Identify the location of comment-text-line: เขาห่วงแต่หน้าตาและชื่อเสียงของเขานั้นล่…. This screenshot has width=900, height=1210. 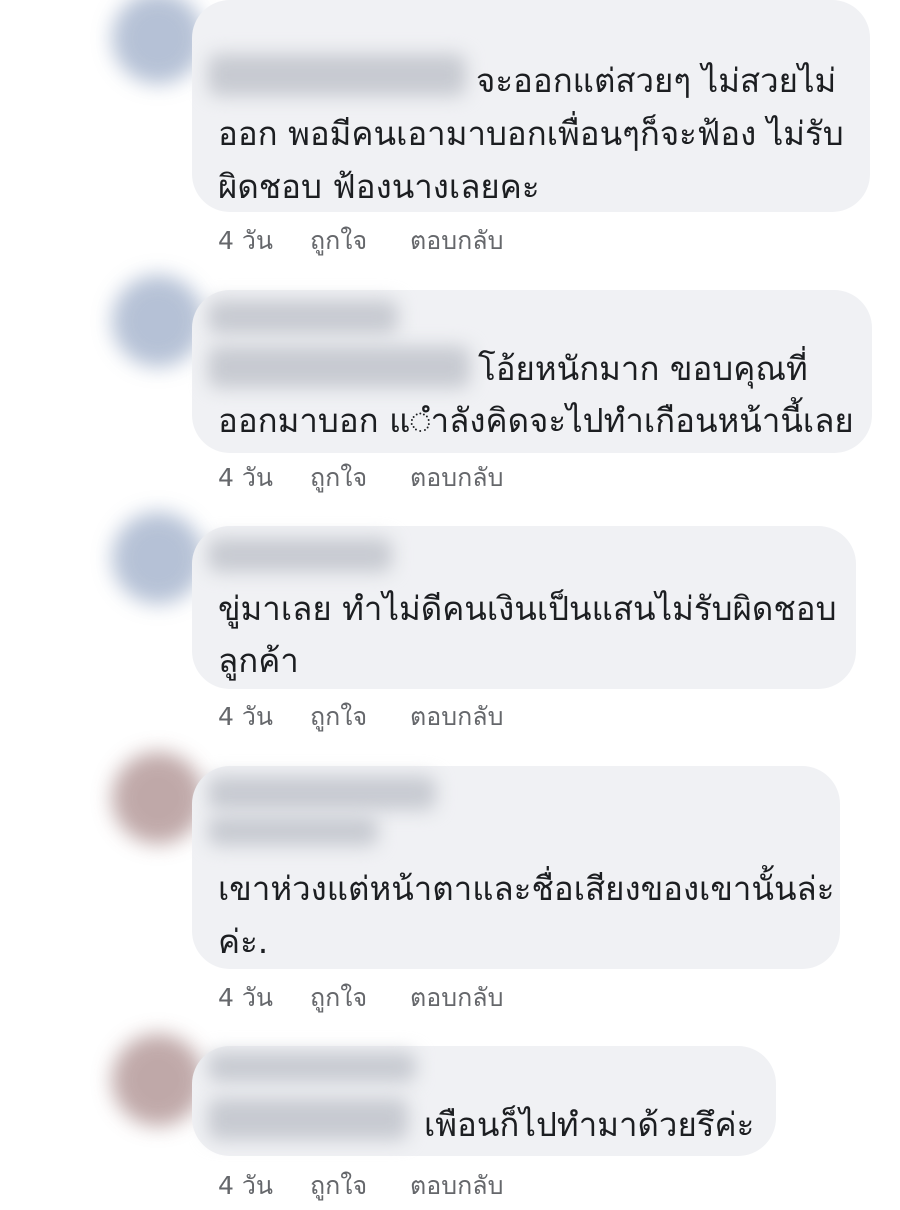
(526, 888).